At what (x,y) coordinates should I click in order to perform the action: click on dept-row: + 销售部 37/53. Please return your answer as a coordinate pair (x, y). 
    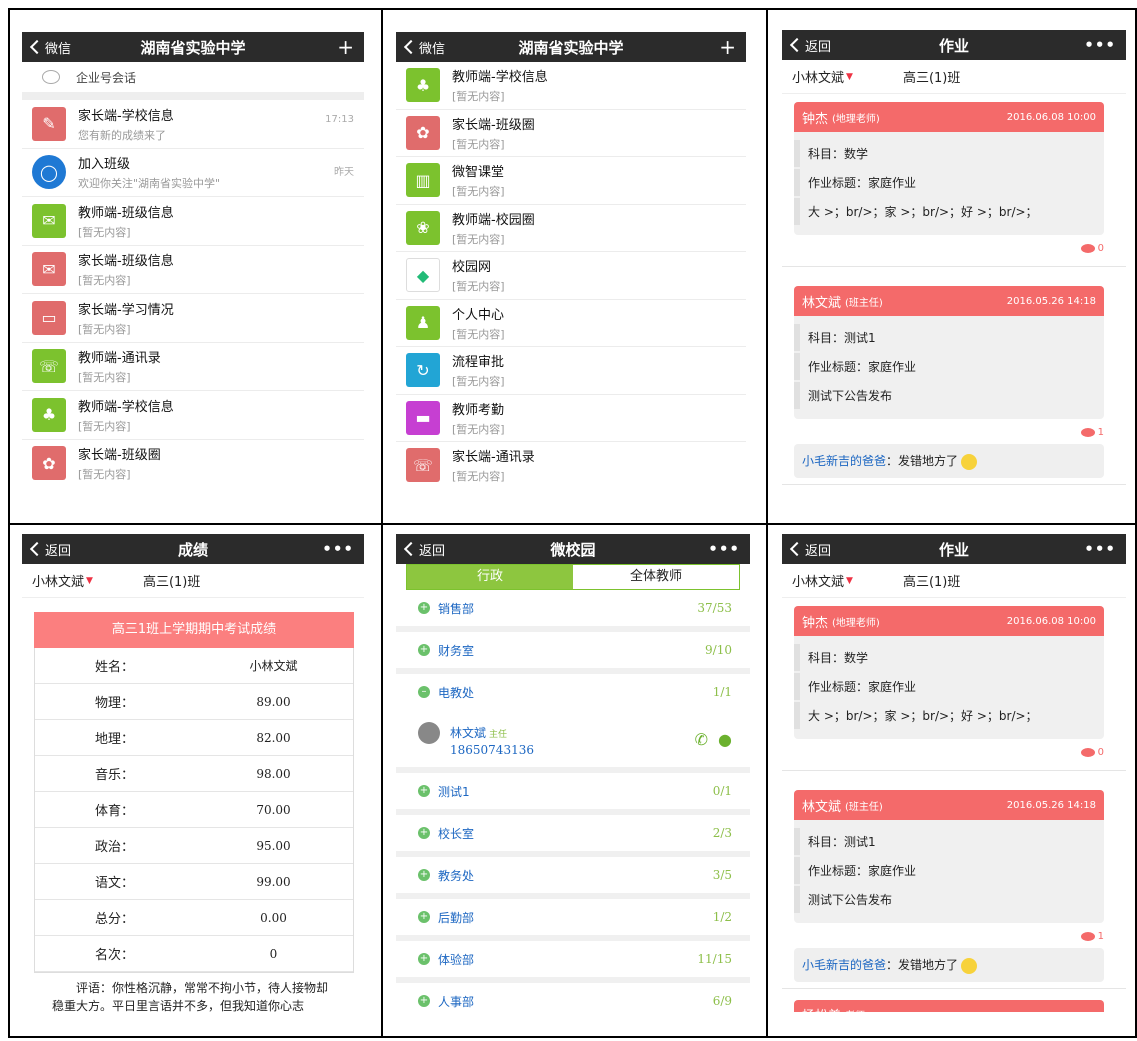
    Looking at the image, I should click on (573, 608).